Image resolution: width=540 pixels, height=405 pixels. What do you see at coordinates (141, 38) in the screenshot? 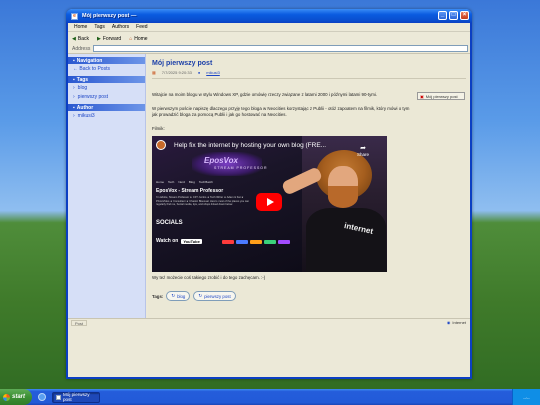
I see `home-label: Home` at bounding box center [141, 38].